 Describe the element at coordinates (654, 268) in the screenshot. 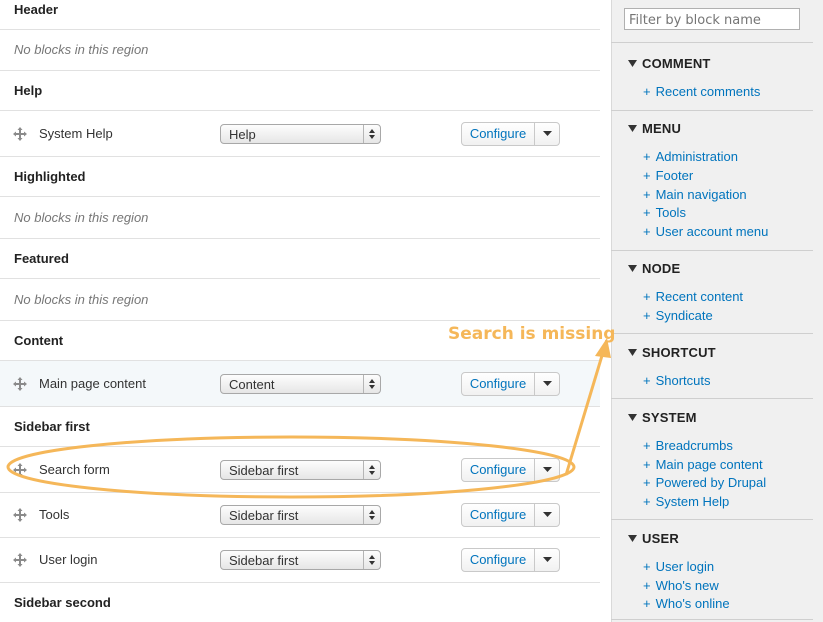

I see `category-toggle-node: NODE` at that location.